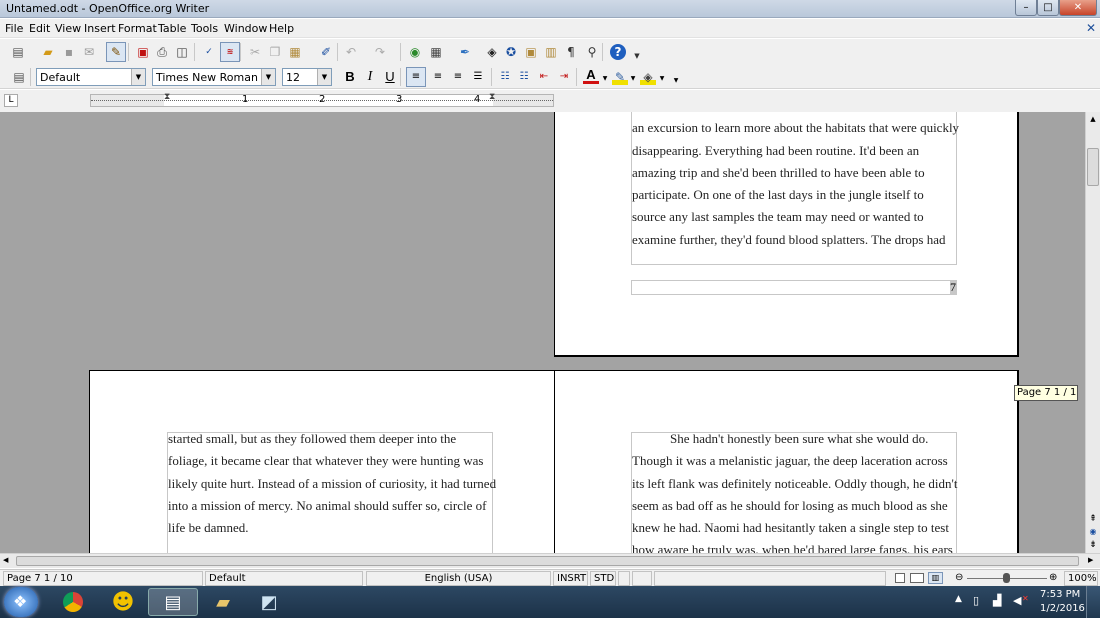 This screenshot has height=618, width=1100. What do you see at coordinates (458, 578) in the screenshot?
I see `language-indicator: English (USA)` at bounding box center [458, 578].